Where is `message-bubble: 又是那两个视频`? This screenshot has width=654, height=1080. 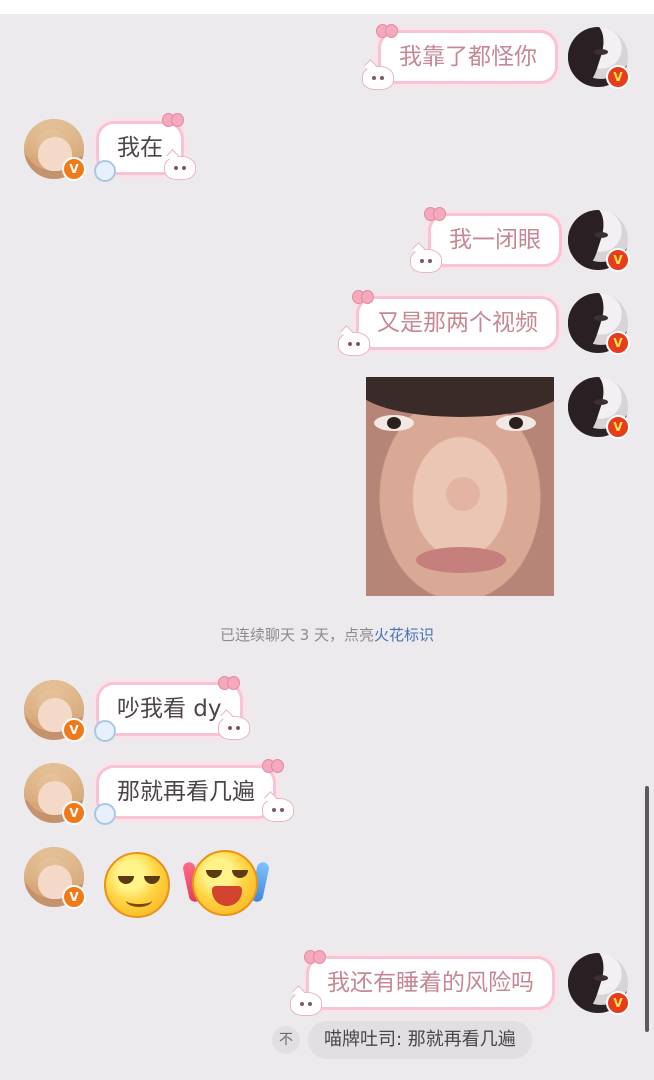 message-bubble: 又是那两个视频 is located at coordinates (457, 323).